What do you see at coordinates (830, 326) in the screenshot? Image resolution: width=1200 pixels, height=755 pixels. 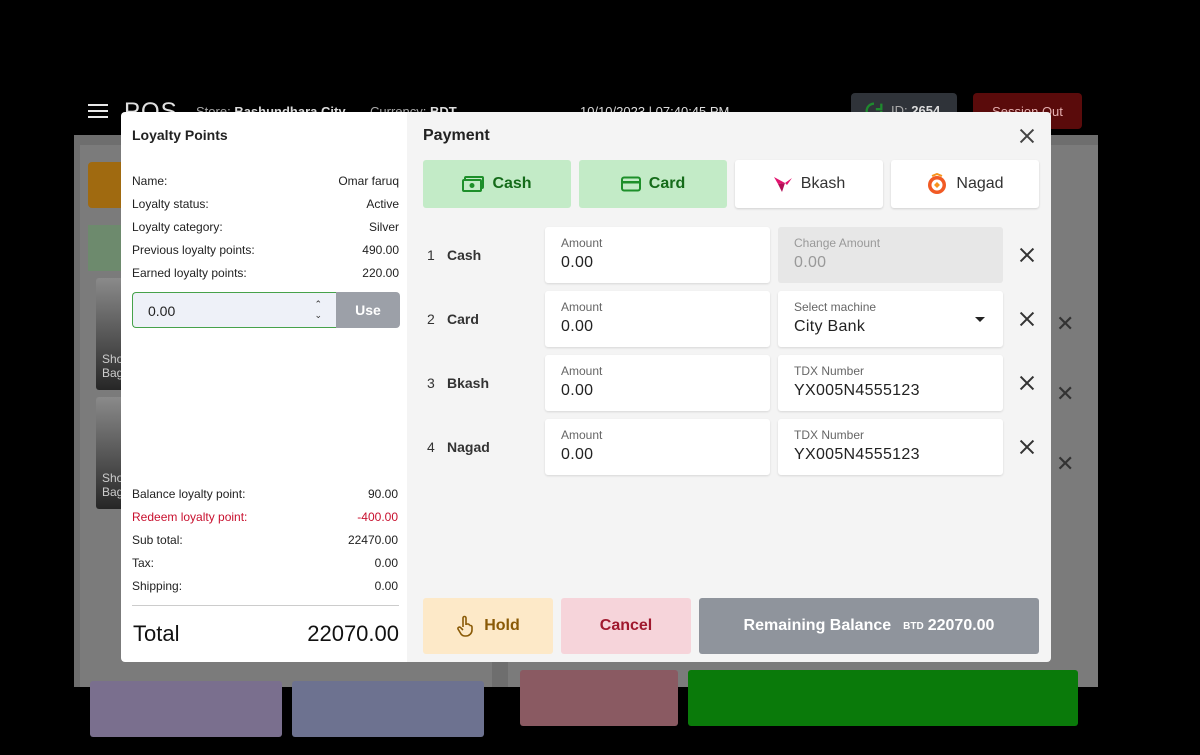 I see `field-value: City Bank` at bounding box center [830, 326].